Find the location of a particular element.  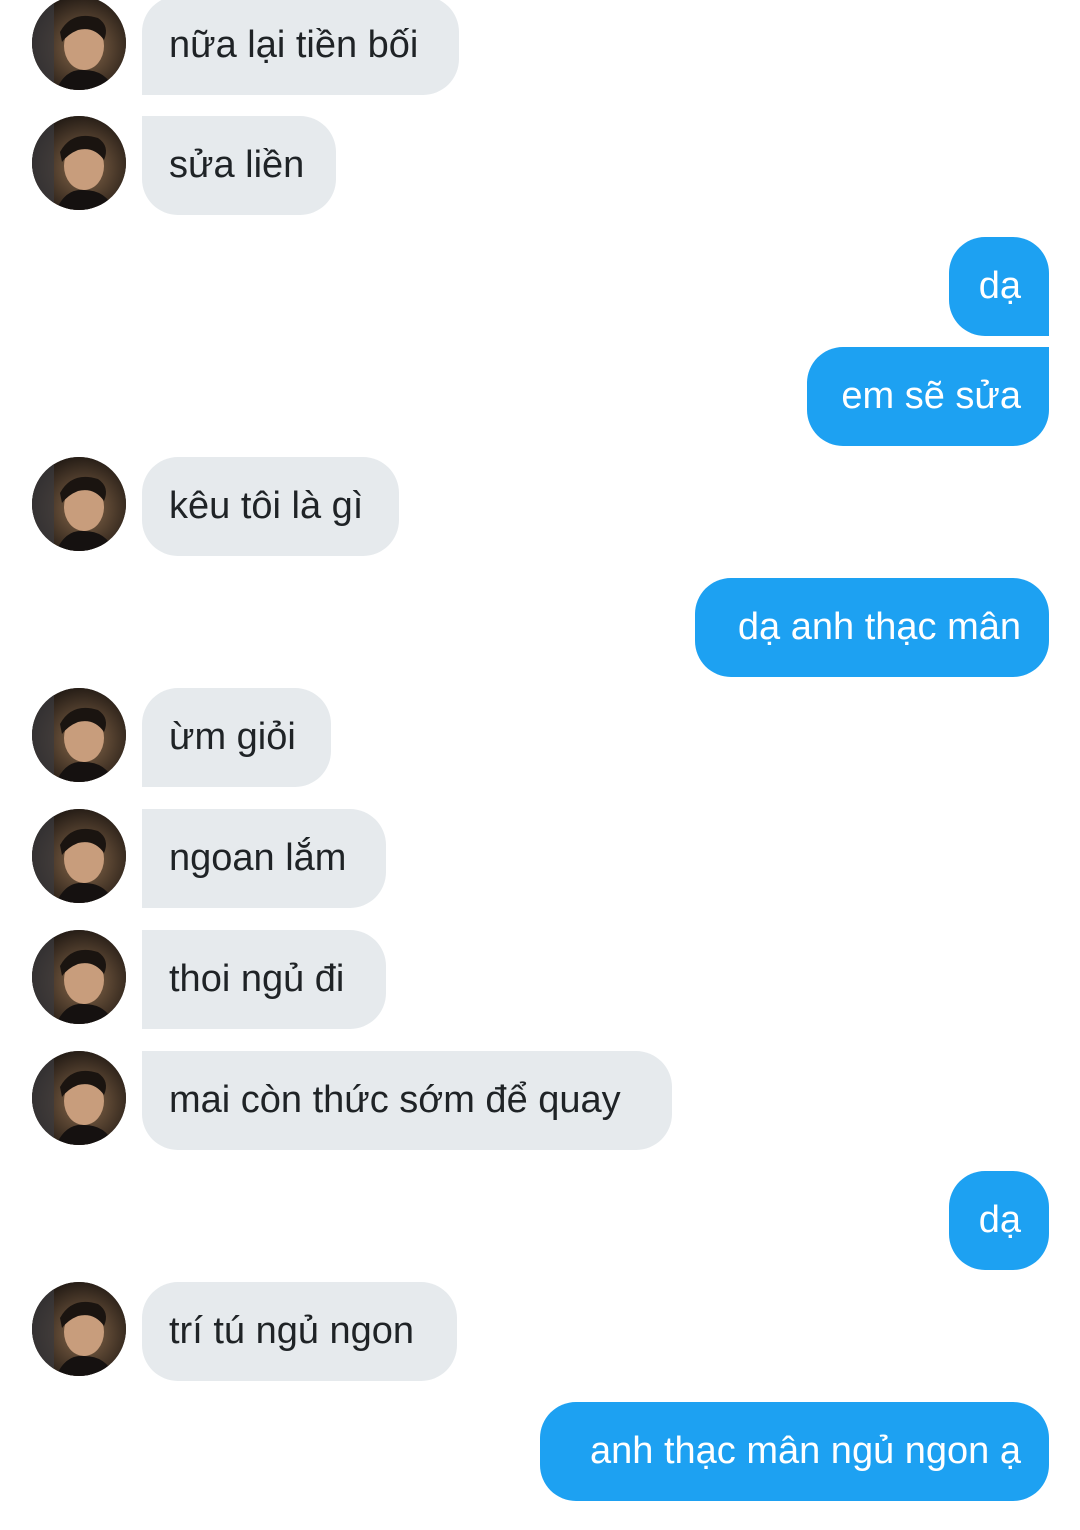

incoming-message-bubble: sửa liền is located at coordinates (239, 165).